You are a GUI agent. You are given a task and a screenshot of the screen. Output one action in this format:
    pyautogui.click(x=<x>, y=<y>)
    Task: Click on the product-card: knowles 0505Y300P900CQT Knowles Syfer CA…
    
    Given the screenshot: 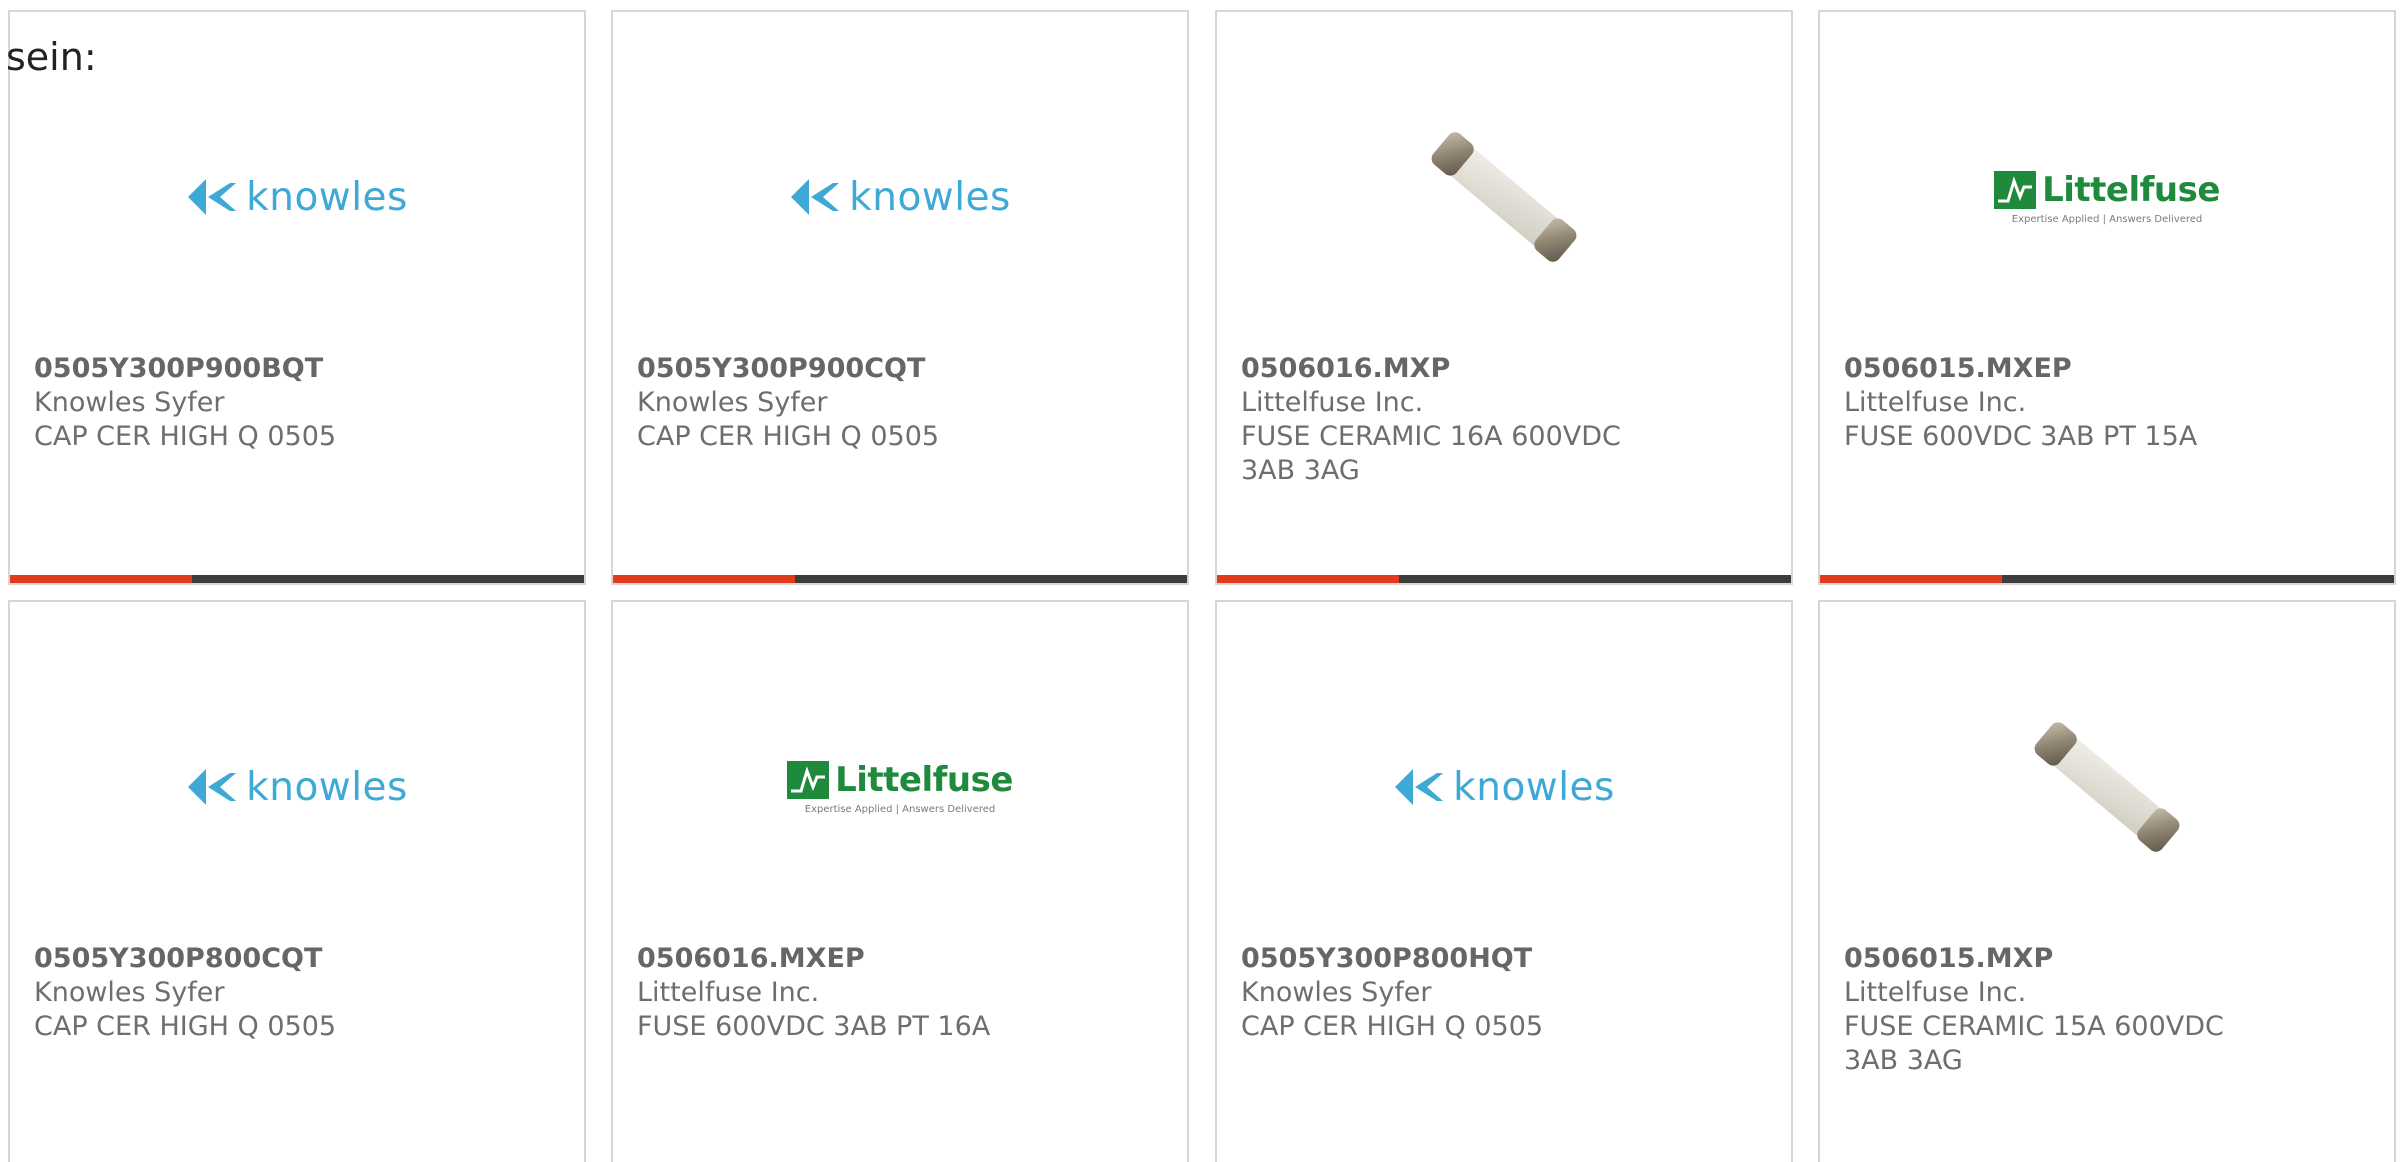 What is the action you would take?
    pyautogui.click(x=900, y=297)
    